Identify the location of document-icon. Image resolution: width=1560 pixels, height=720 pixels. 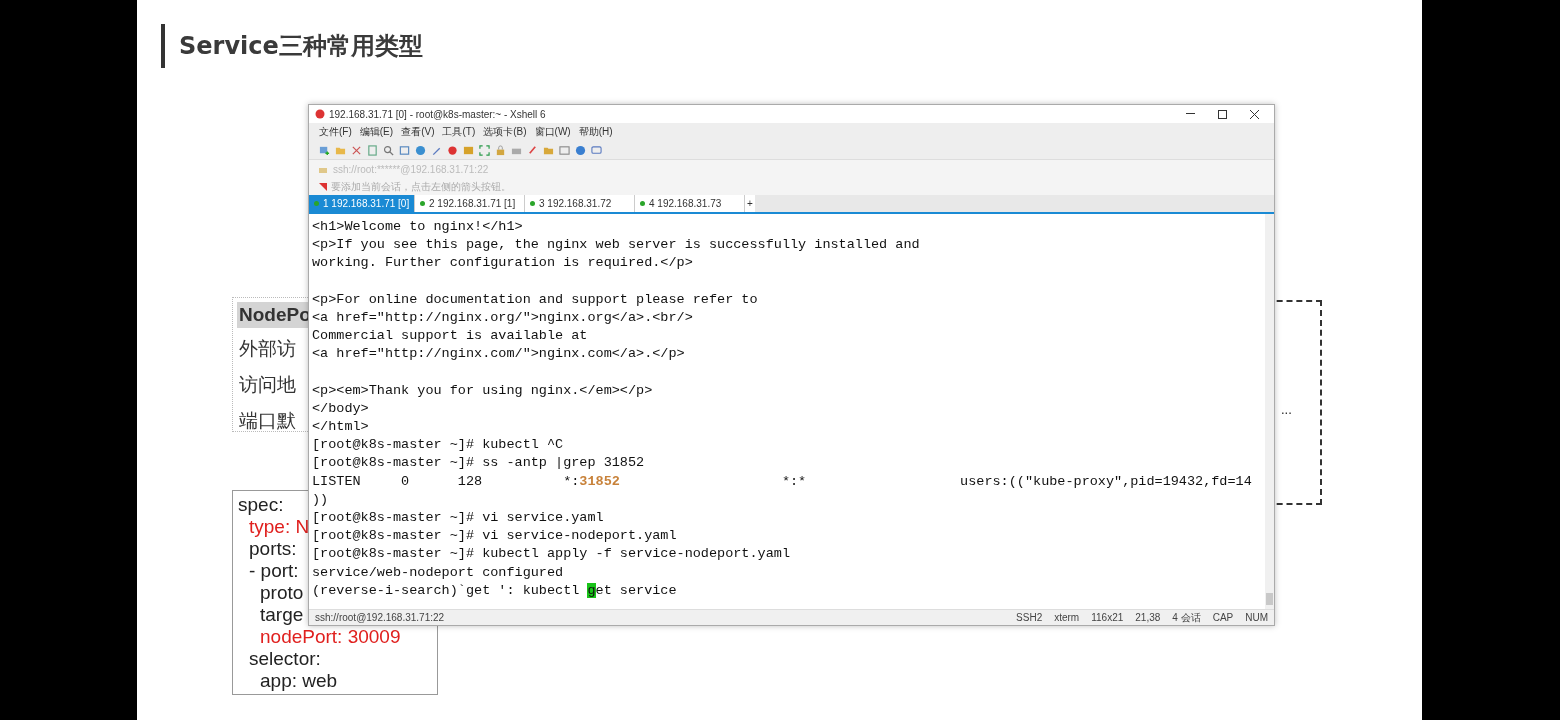
(372, 150).